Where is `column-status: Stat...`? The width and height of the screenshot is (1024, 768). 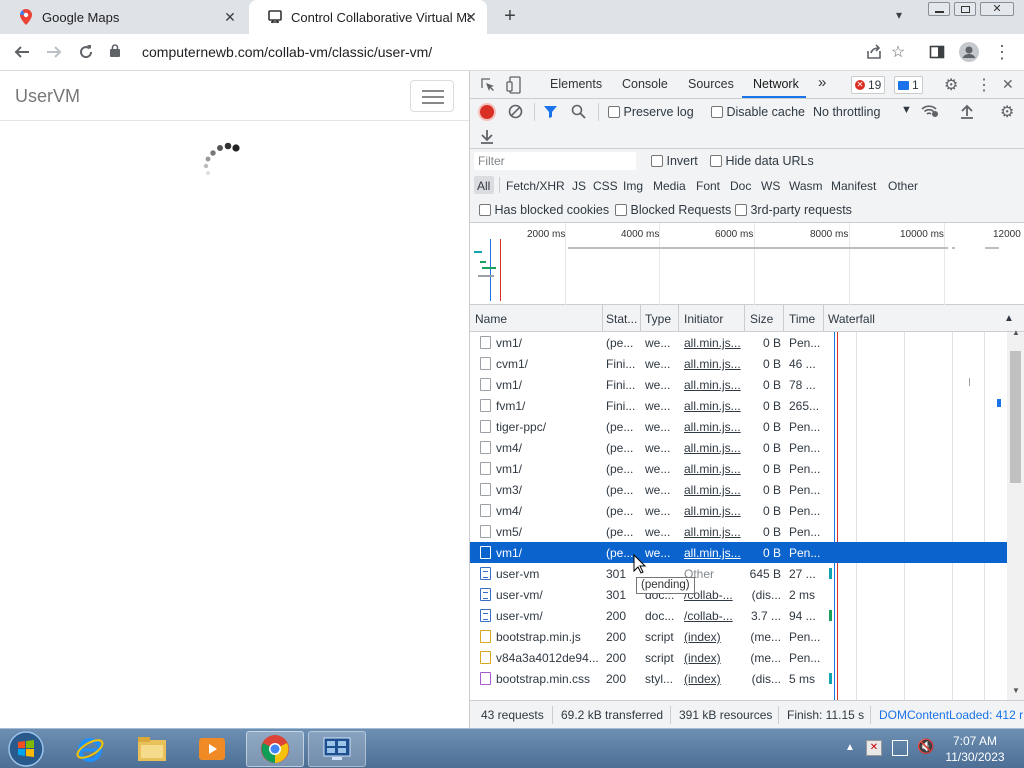 column-status: Stat... is located at coordinates (621, 319).